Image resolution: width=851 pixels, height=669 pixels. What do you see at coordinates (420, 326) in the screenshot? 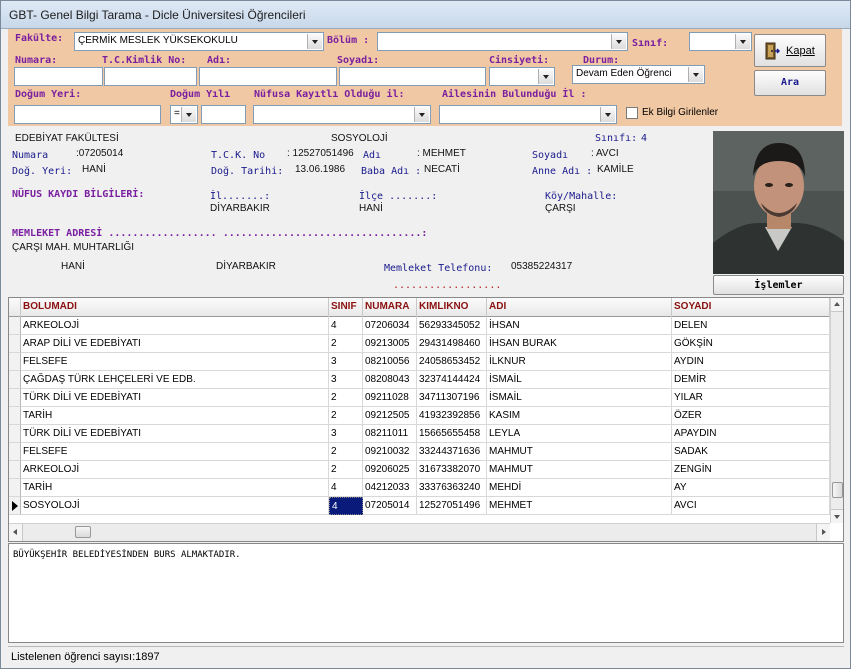
I see `table-row: ARKEOLOJİ 4 07206034 56293345052 İHSAN DELEN` at bounding box center [420, 326].